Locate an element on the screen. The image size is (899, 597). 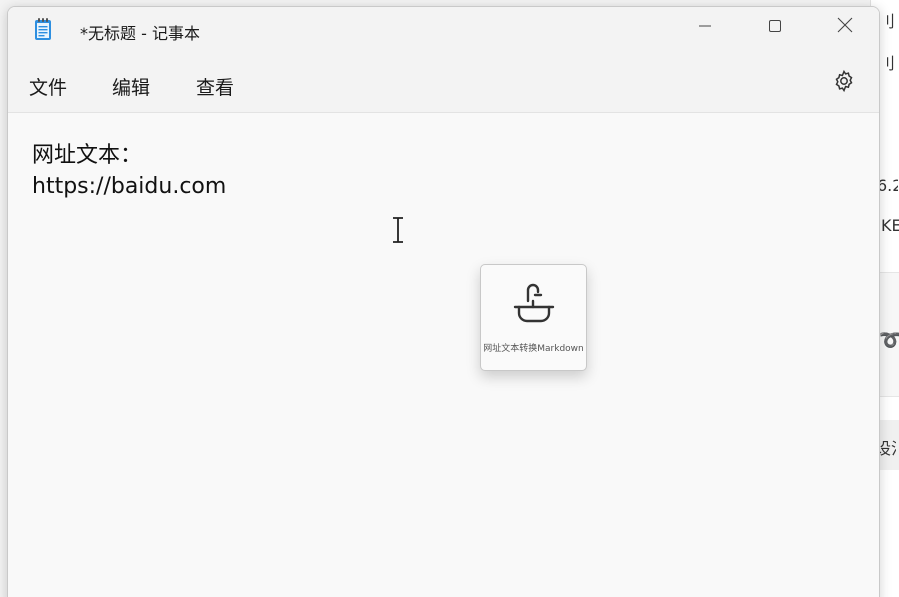
text-cursor-icon is located at coordinates (398, 230).